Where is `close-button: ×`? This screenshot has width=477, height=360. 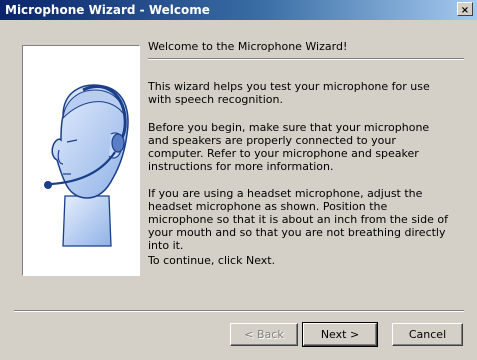 close-button: × is located at coordinates (465, 9).